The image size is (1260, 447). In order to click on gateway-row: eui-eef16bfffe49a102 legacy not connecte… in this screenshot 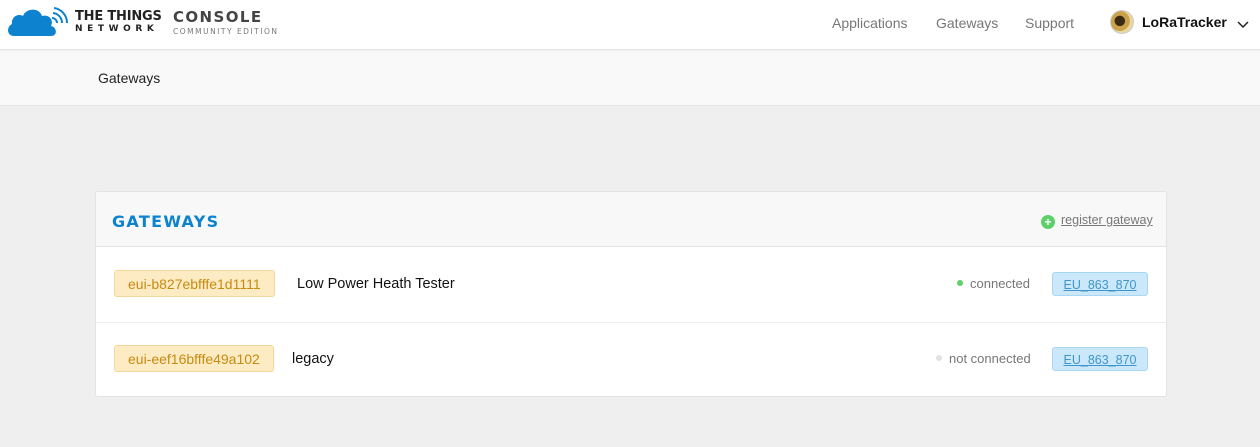, I will do `click(631, 360)`.